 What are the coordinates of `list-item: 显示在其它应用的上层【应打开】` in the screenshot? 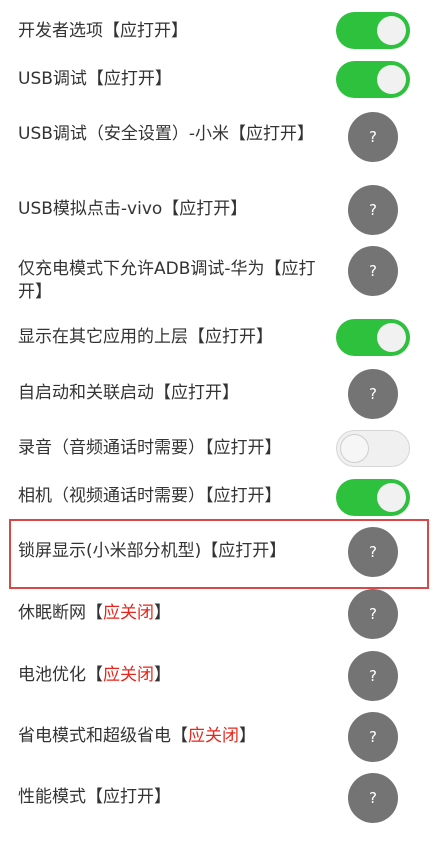 It's located at (219, 338).